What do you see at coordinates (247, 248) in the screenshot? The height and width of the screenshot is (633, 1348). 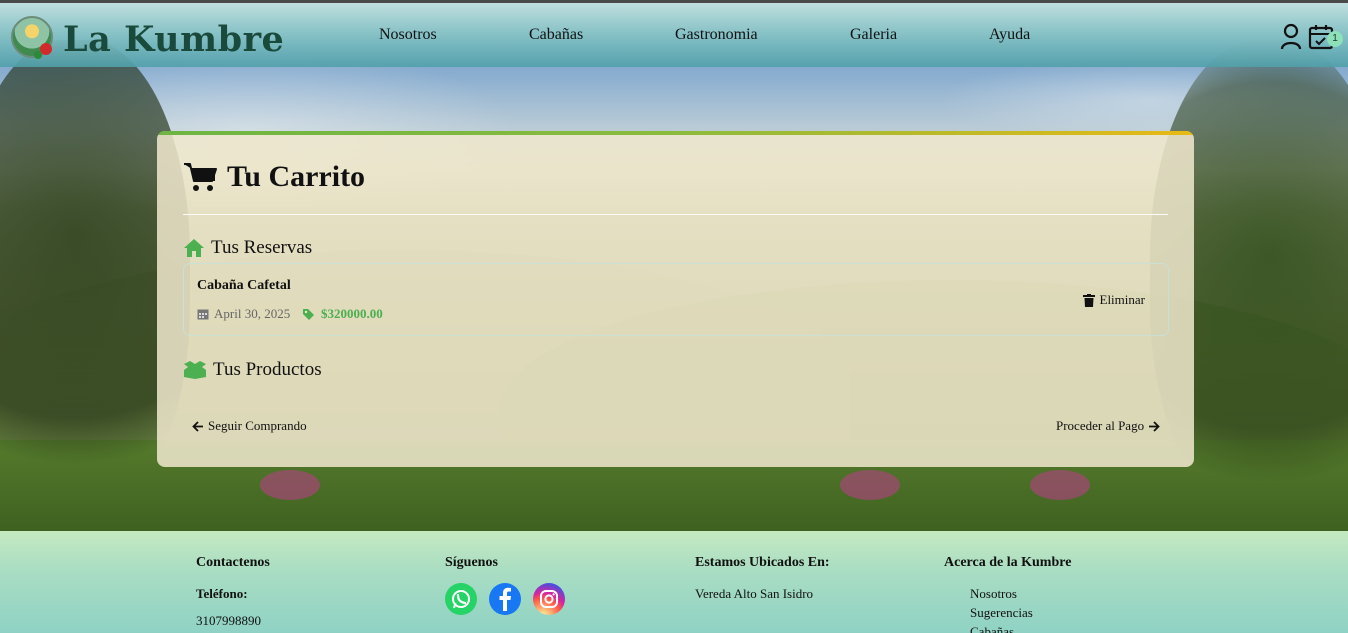 I see `reservations-heading: Tus Reservas` at bounding box center [247, 248].